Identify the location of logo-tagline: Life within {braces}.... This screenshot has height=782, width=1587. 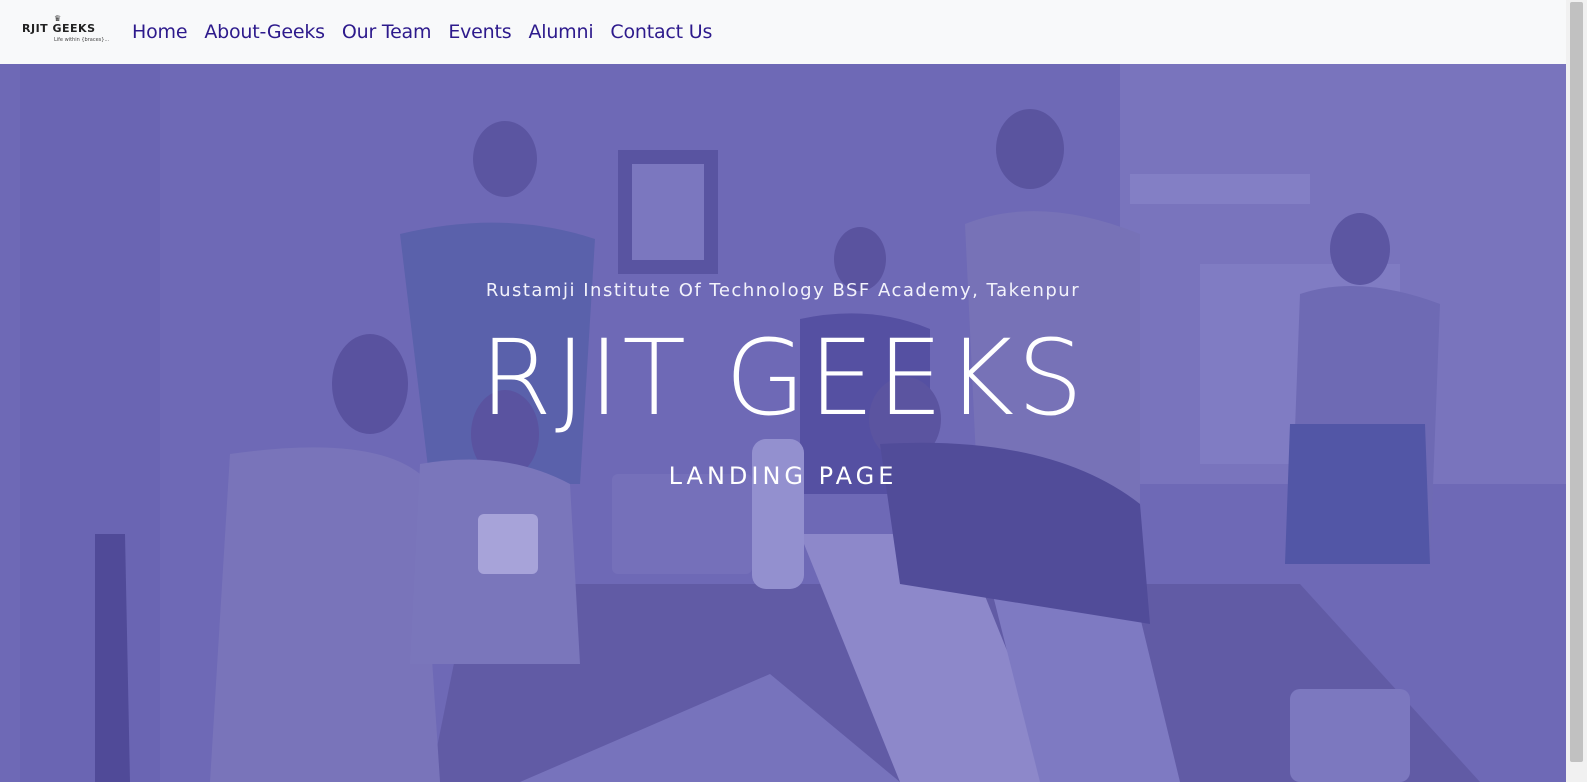
(82, 40).